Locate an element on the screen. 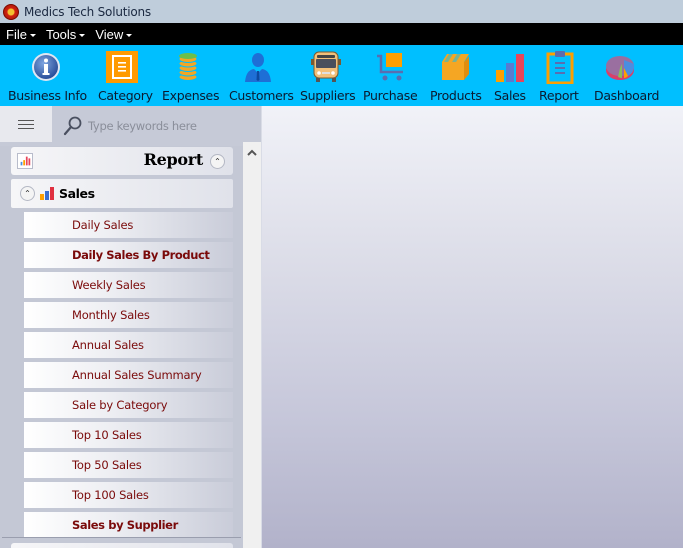  toolbar-products-label: Products is located at coordinates (456, 95).